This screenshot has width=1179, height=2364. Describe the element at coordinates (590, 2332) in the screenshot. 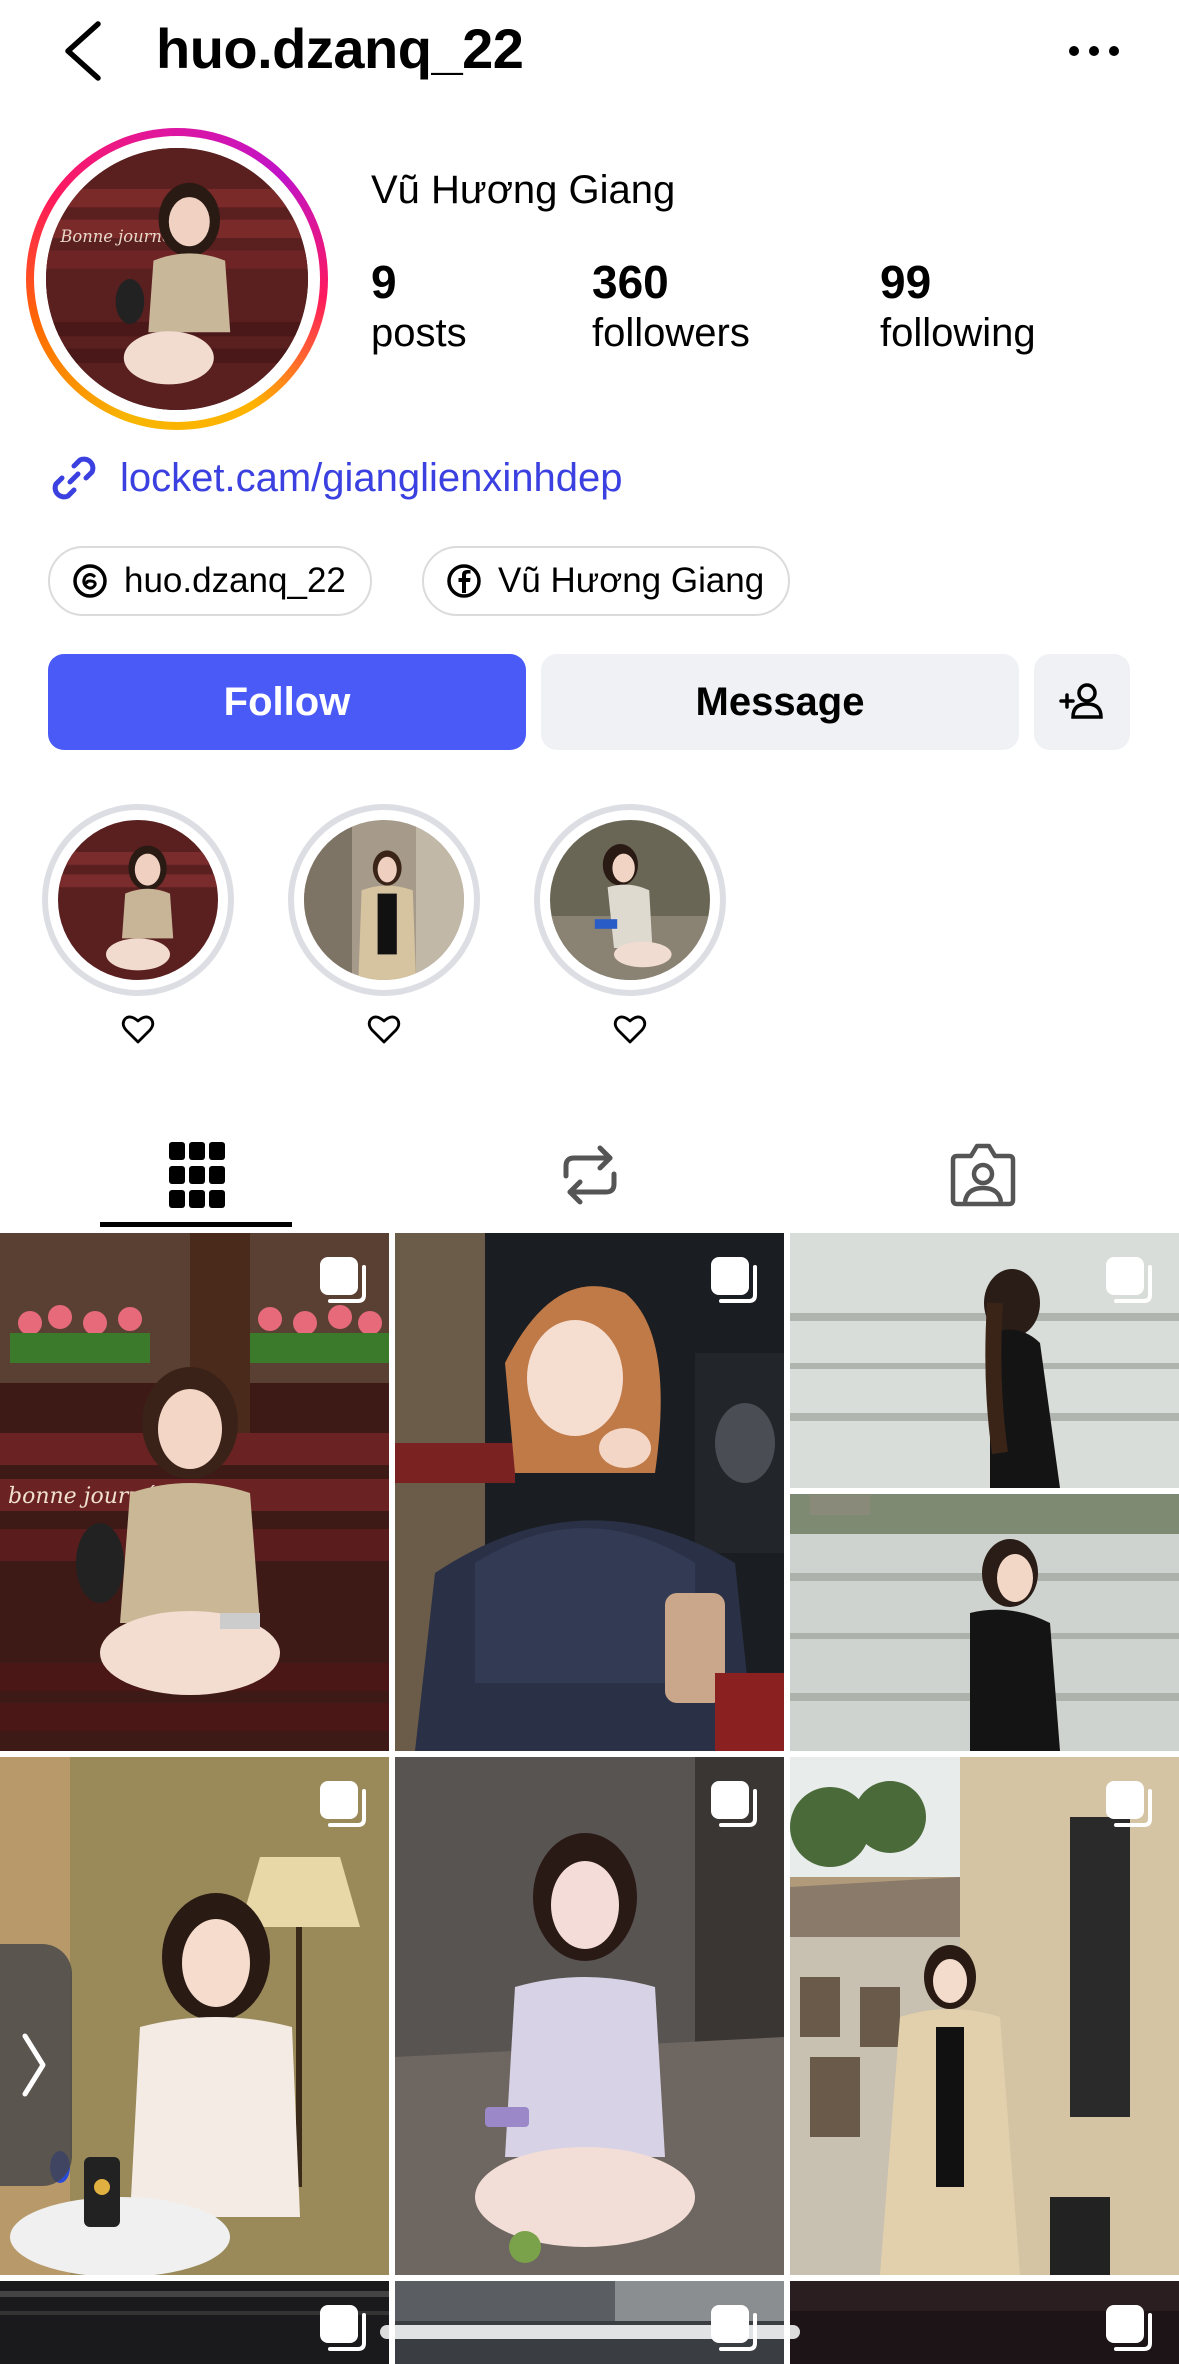

I see `home-indicator` at that location.